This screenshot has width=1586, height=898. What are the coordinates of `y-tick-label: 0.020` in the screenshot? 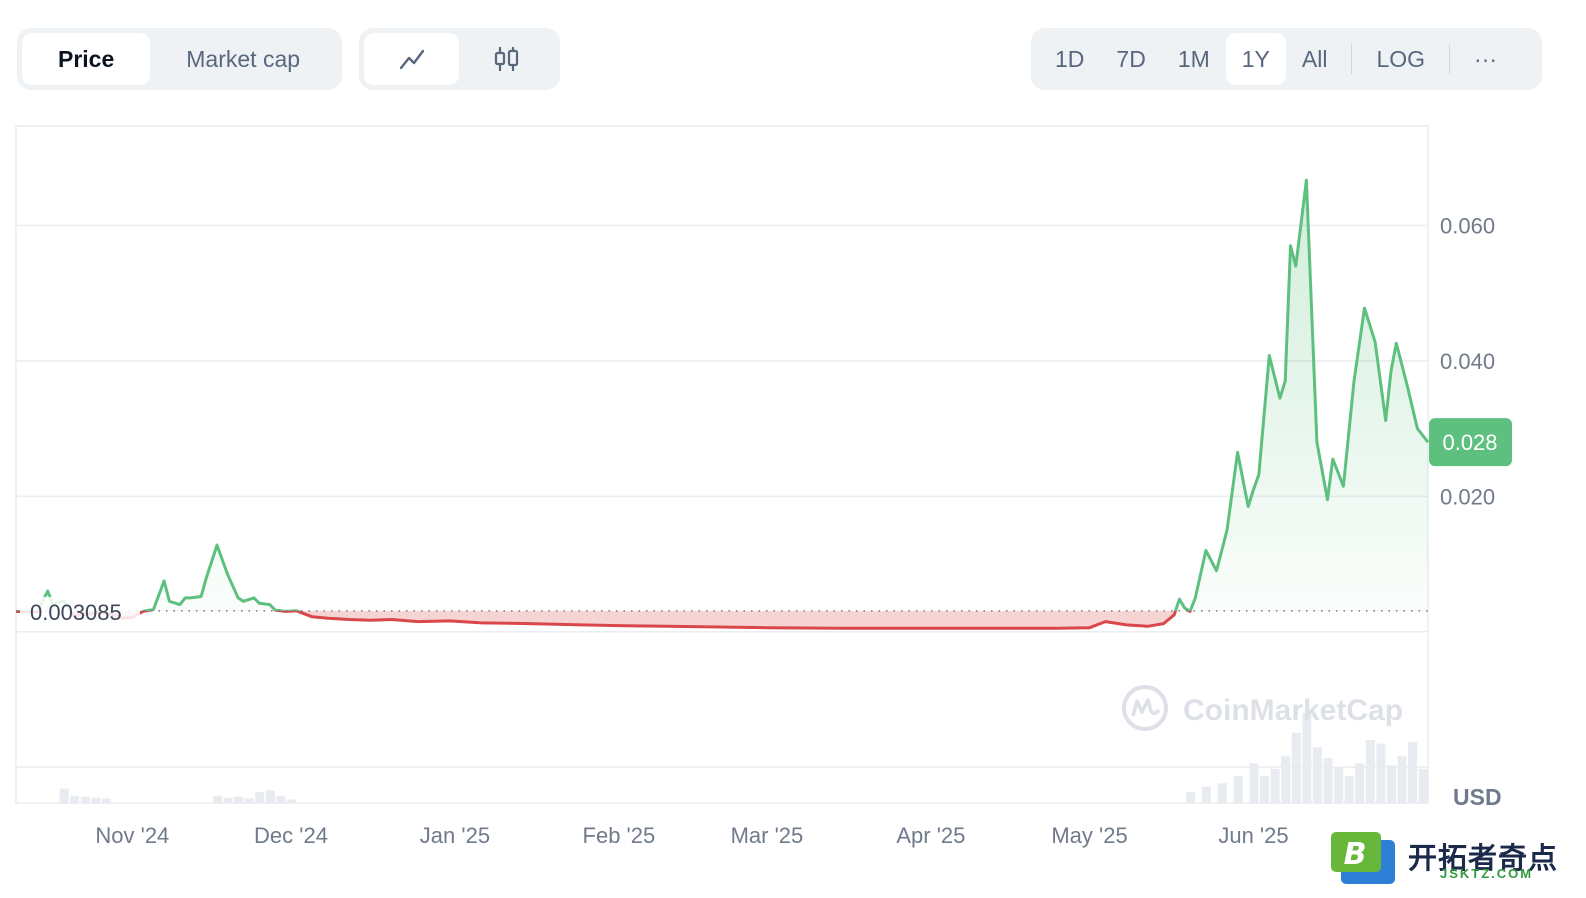 It's located at (1467, 496).